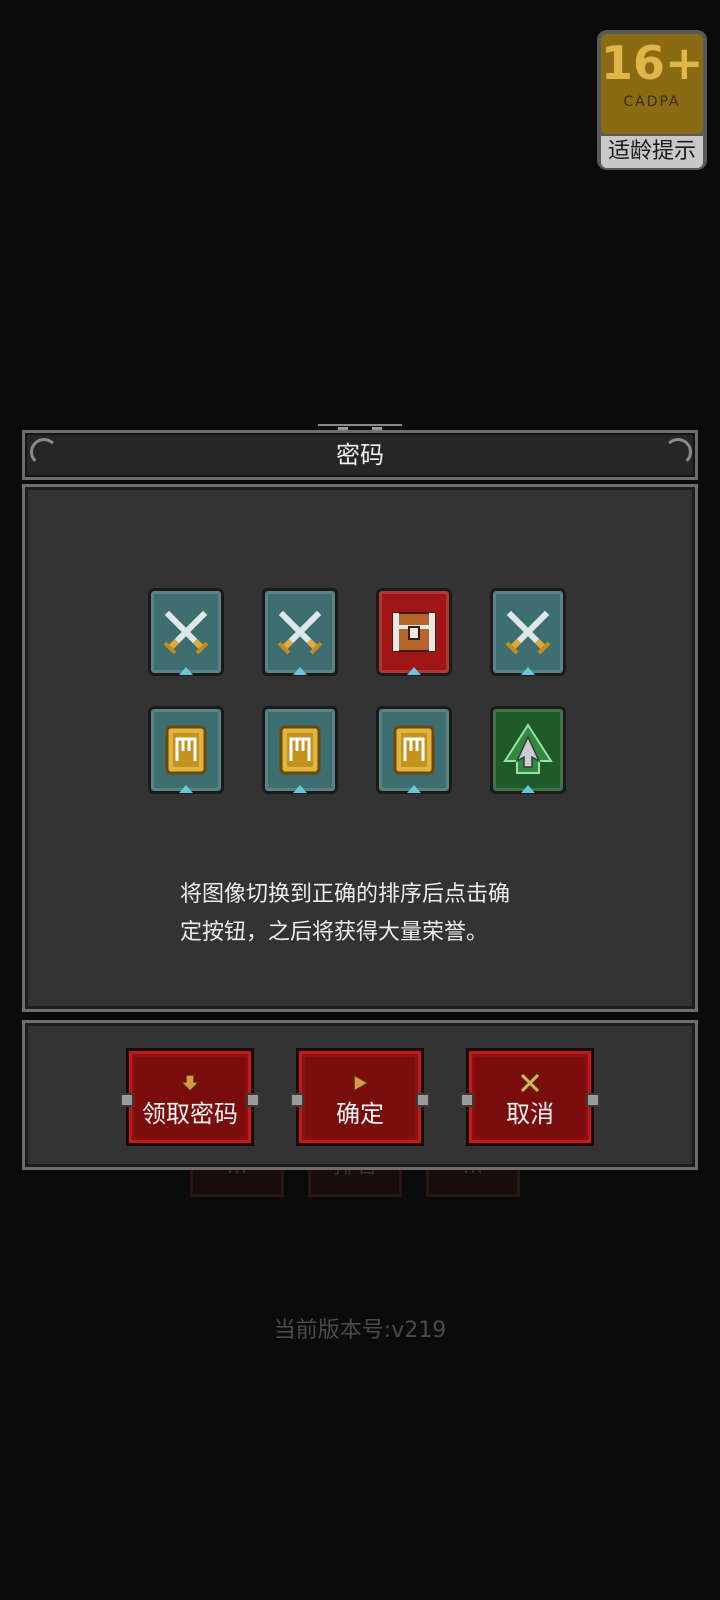  I want to click on cancel-label: 取消, so click(530, 1114).